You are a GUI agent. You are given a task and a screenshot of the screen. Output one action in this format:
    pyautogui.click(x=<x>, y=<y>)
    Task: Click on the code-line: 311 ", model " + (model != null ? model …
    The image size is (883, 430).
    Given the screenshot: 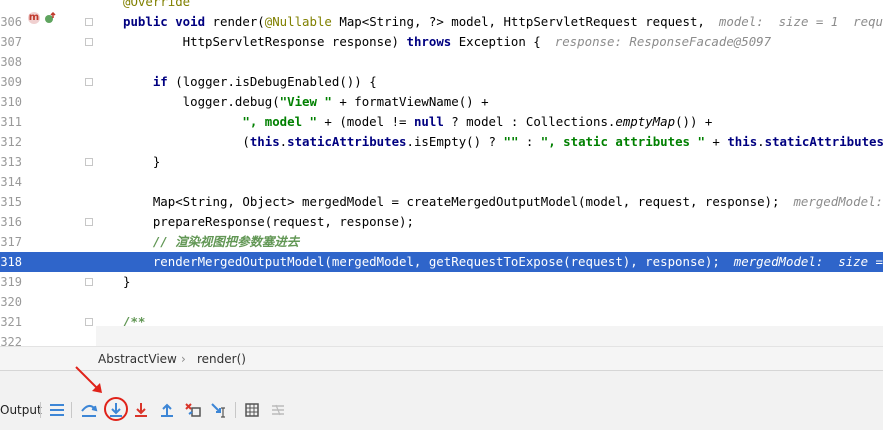 What is the action you would take?
    pyautogui.click(x=441, y=122)
    